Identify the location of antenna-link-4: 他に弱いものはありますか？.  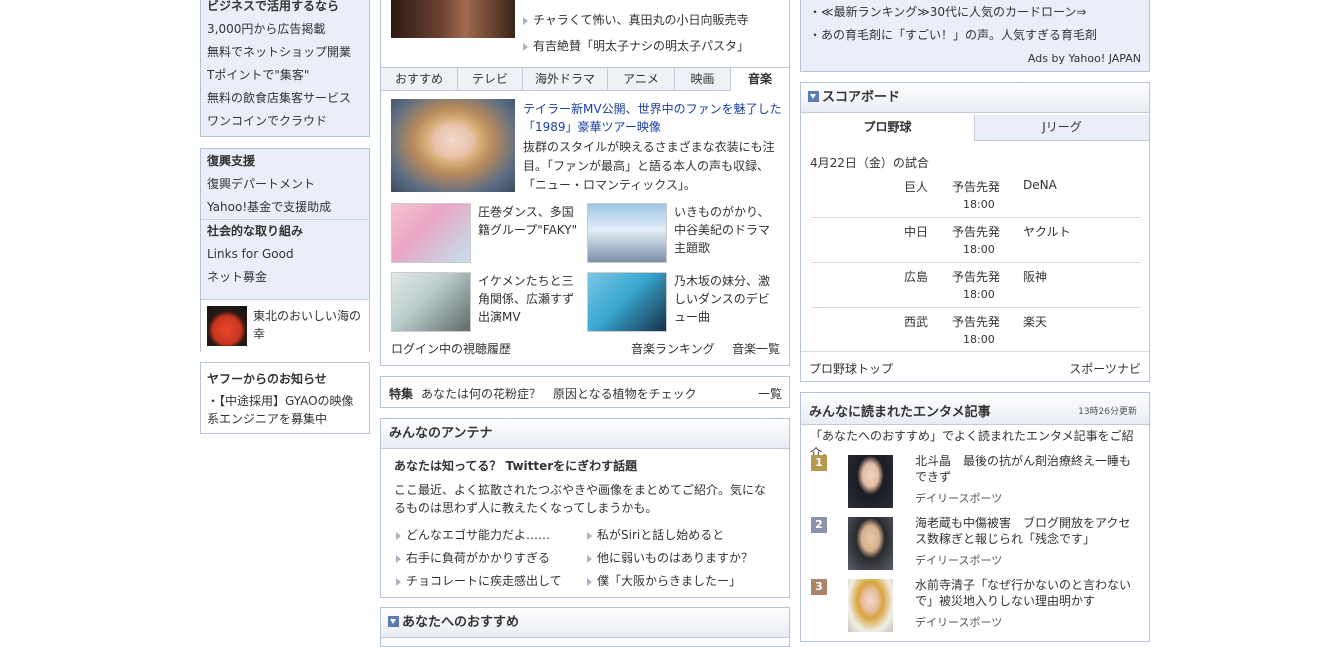
(670, 557).